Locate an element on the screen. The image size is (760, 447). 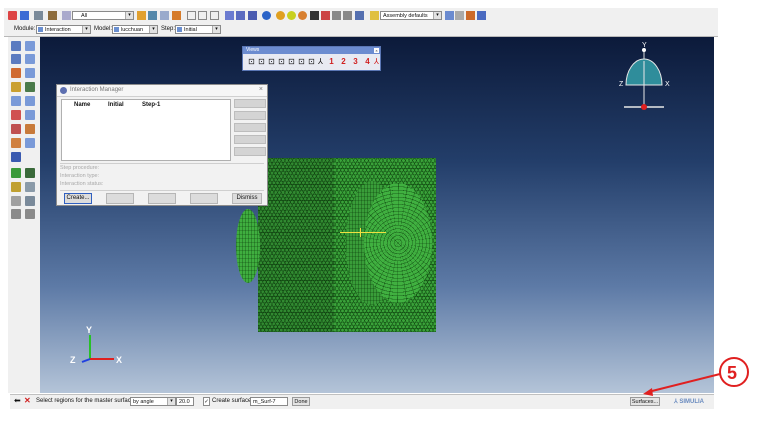
redo-icon is located at coordinates (347, 15).